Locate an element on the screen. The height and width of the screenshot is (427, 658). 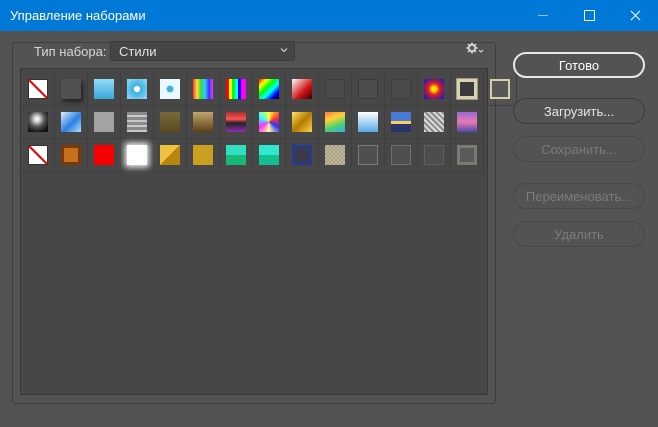
style-swatch-gold-flat is located at coordinates (203, 155).